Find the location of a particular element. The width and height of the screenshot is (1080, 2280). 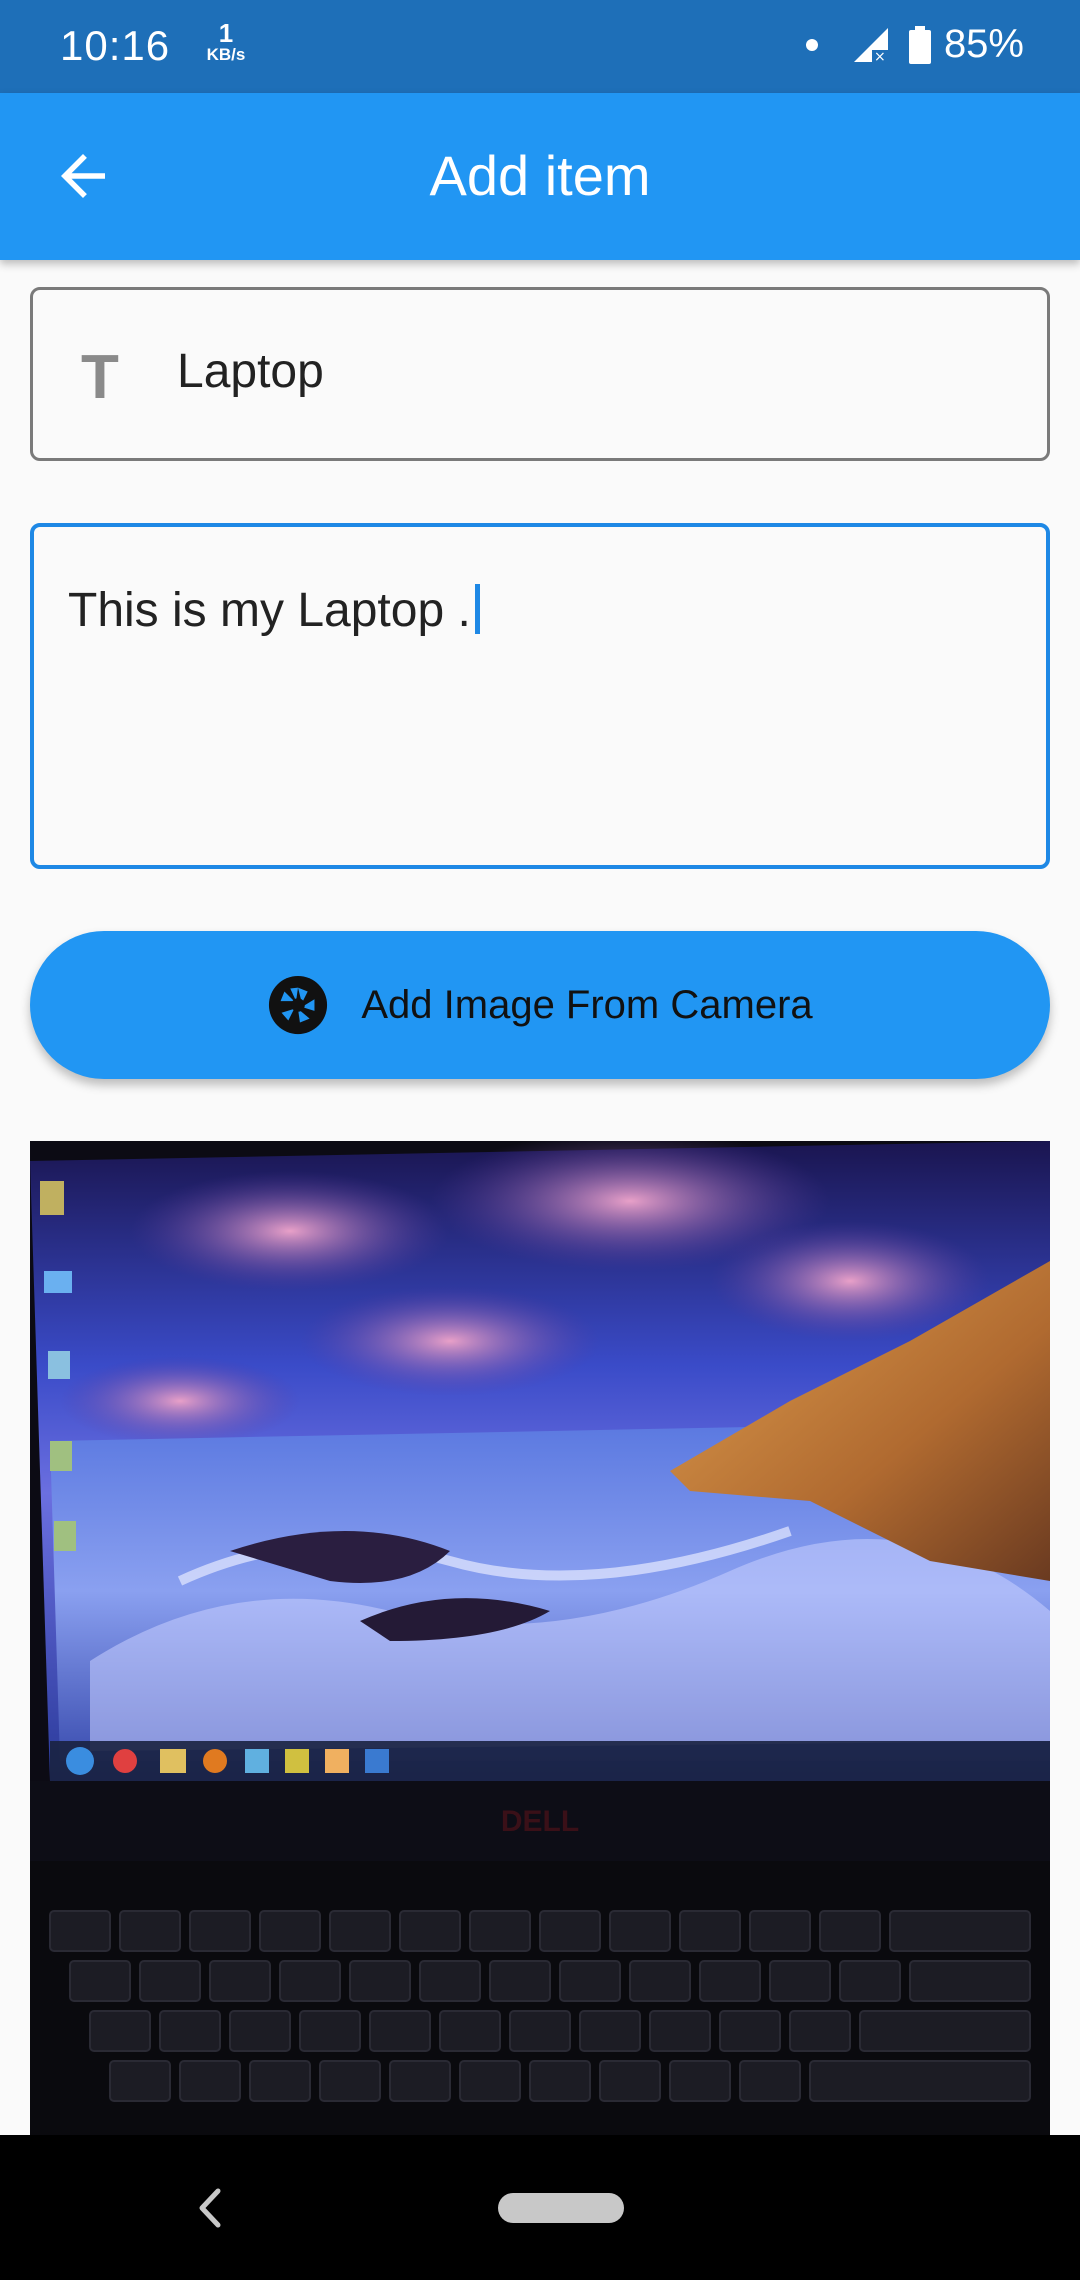

add-image-button-label: Add Image From Camera is located at coordinates (587, 1004).